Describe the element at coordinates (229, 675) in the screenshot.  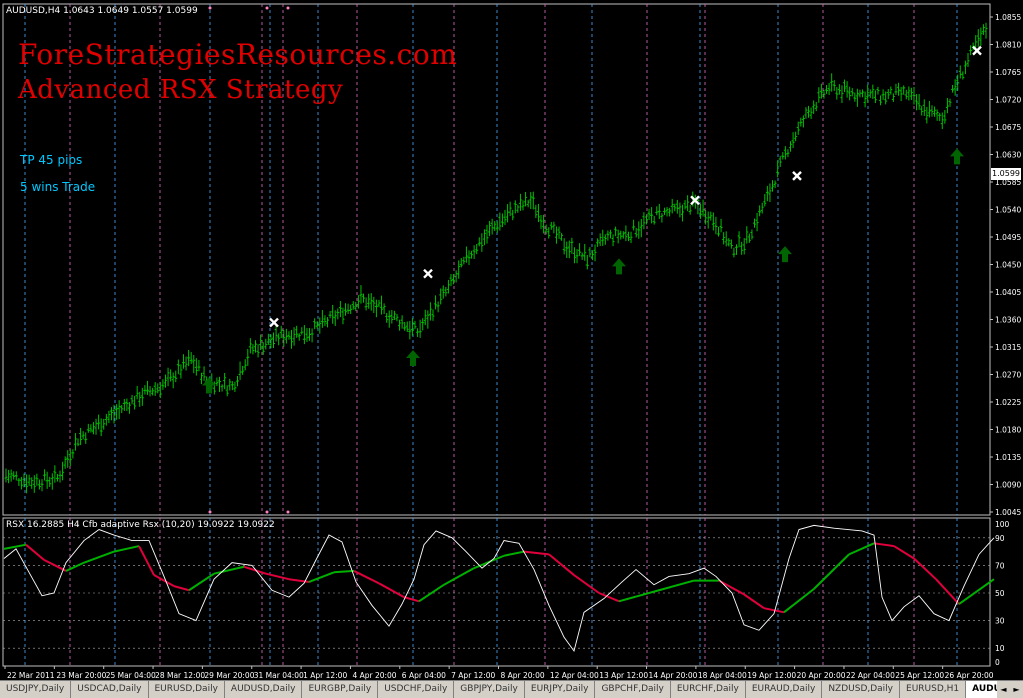
I see `time-tick-label: 29 Mar 20:00` at that location.